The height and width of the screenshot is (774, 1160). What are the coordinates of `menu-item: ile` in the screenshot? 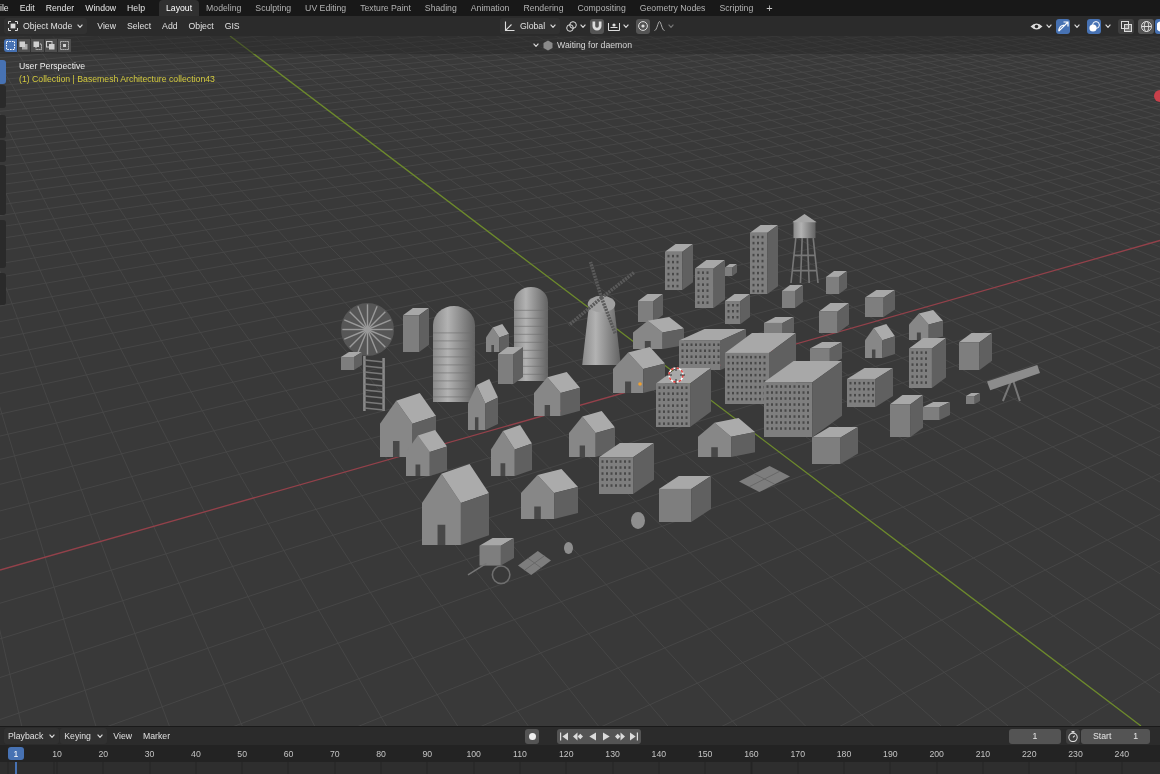 It's located at (7, 8).